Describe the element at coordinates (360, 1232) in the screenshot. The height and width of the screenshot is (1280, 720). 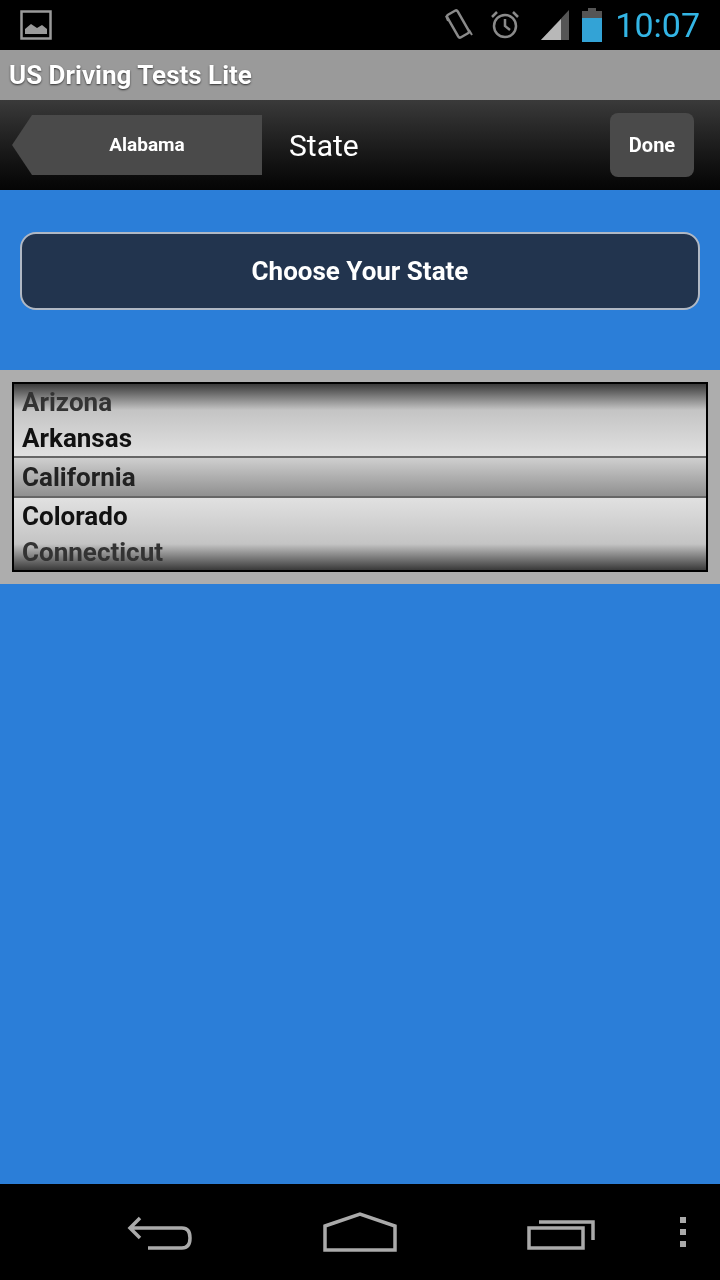
I see `home-icon` at that location.